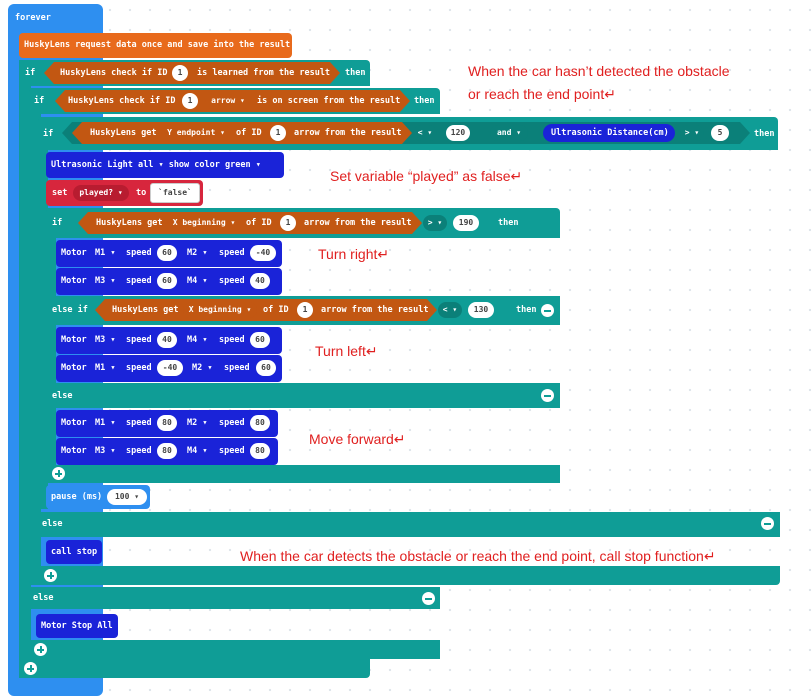 The width and height of the screenshot is (811, 698). What do you see at coordinates (74, 552) in the screenshot?
I see `call-stop-label: call stop` at bounding box center [74, 552].